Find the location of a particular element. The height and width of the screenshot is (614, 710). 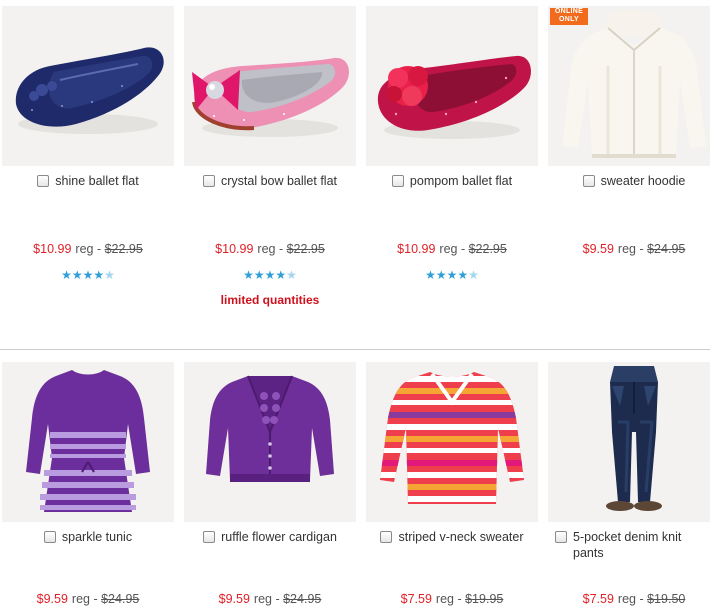

product-name: ruffle flower cardigan is located at coordinates (279, 537).